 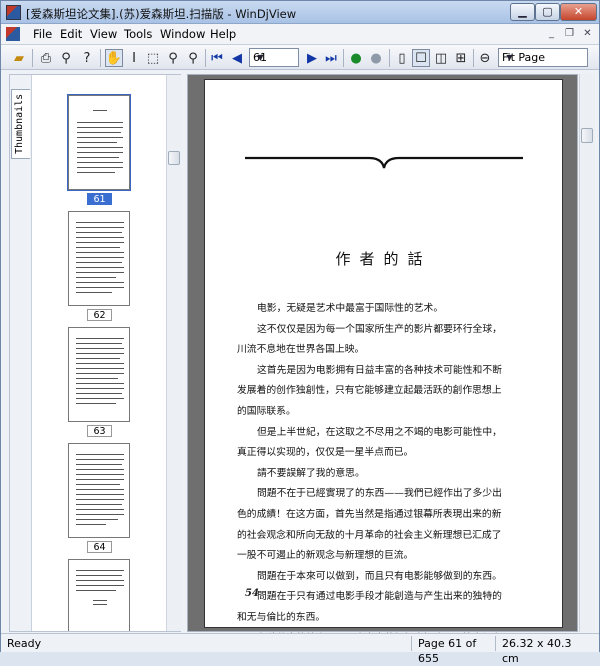 I want to click on title-bar: [爱森斯坦论文集].(苏)爱森斯坦.扫描版 - WinDjView ▁ ▢ ✕, so click(x=300, y=12).